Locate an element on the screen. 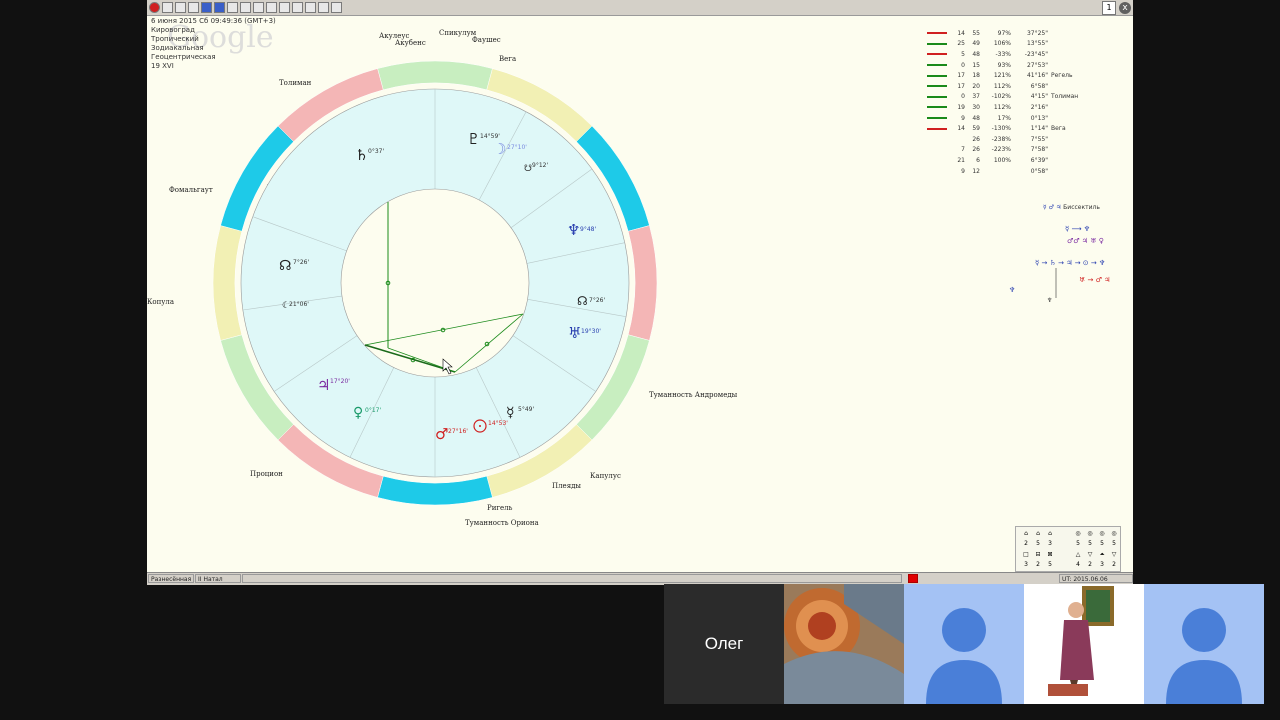 The image size is (1280, 720). grid-icon is located at coordinates (245, 7).